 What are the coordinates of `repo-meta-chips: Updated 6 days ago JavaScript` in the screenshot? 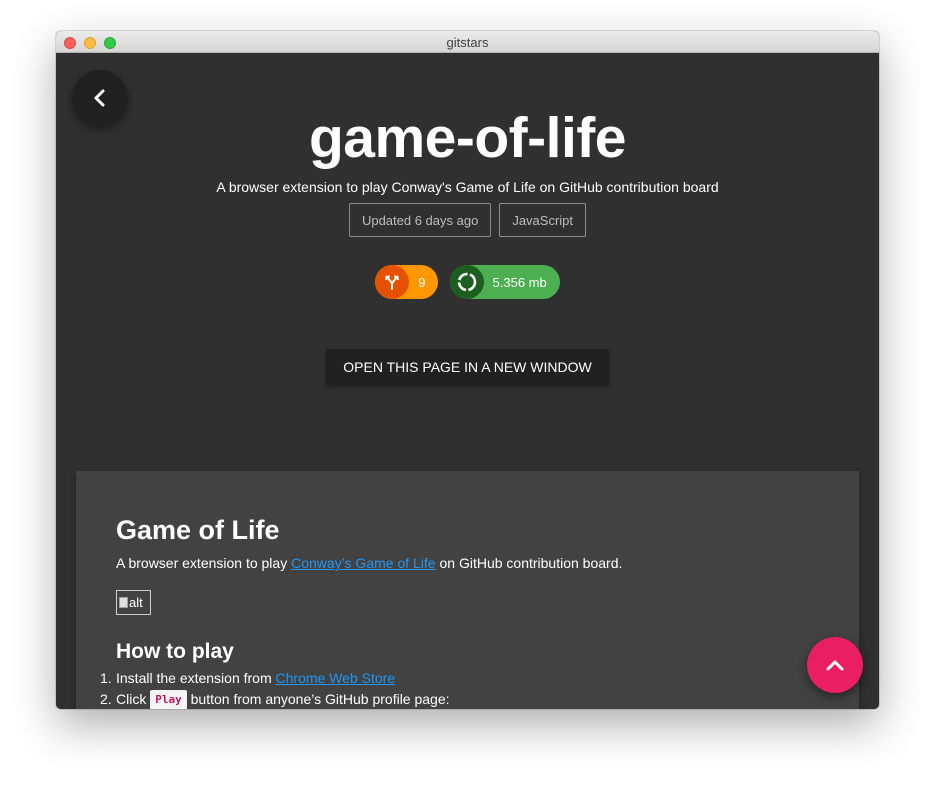 It's located at (467, 220).